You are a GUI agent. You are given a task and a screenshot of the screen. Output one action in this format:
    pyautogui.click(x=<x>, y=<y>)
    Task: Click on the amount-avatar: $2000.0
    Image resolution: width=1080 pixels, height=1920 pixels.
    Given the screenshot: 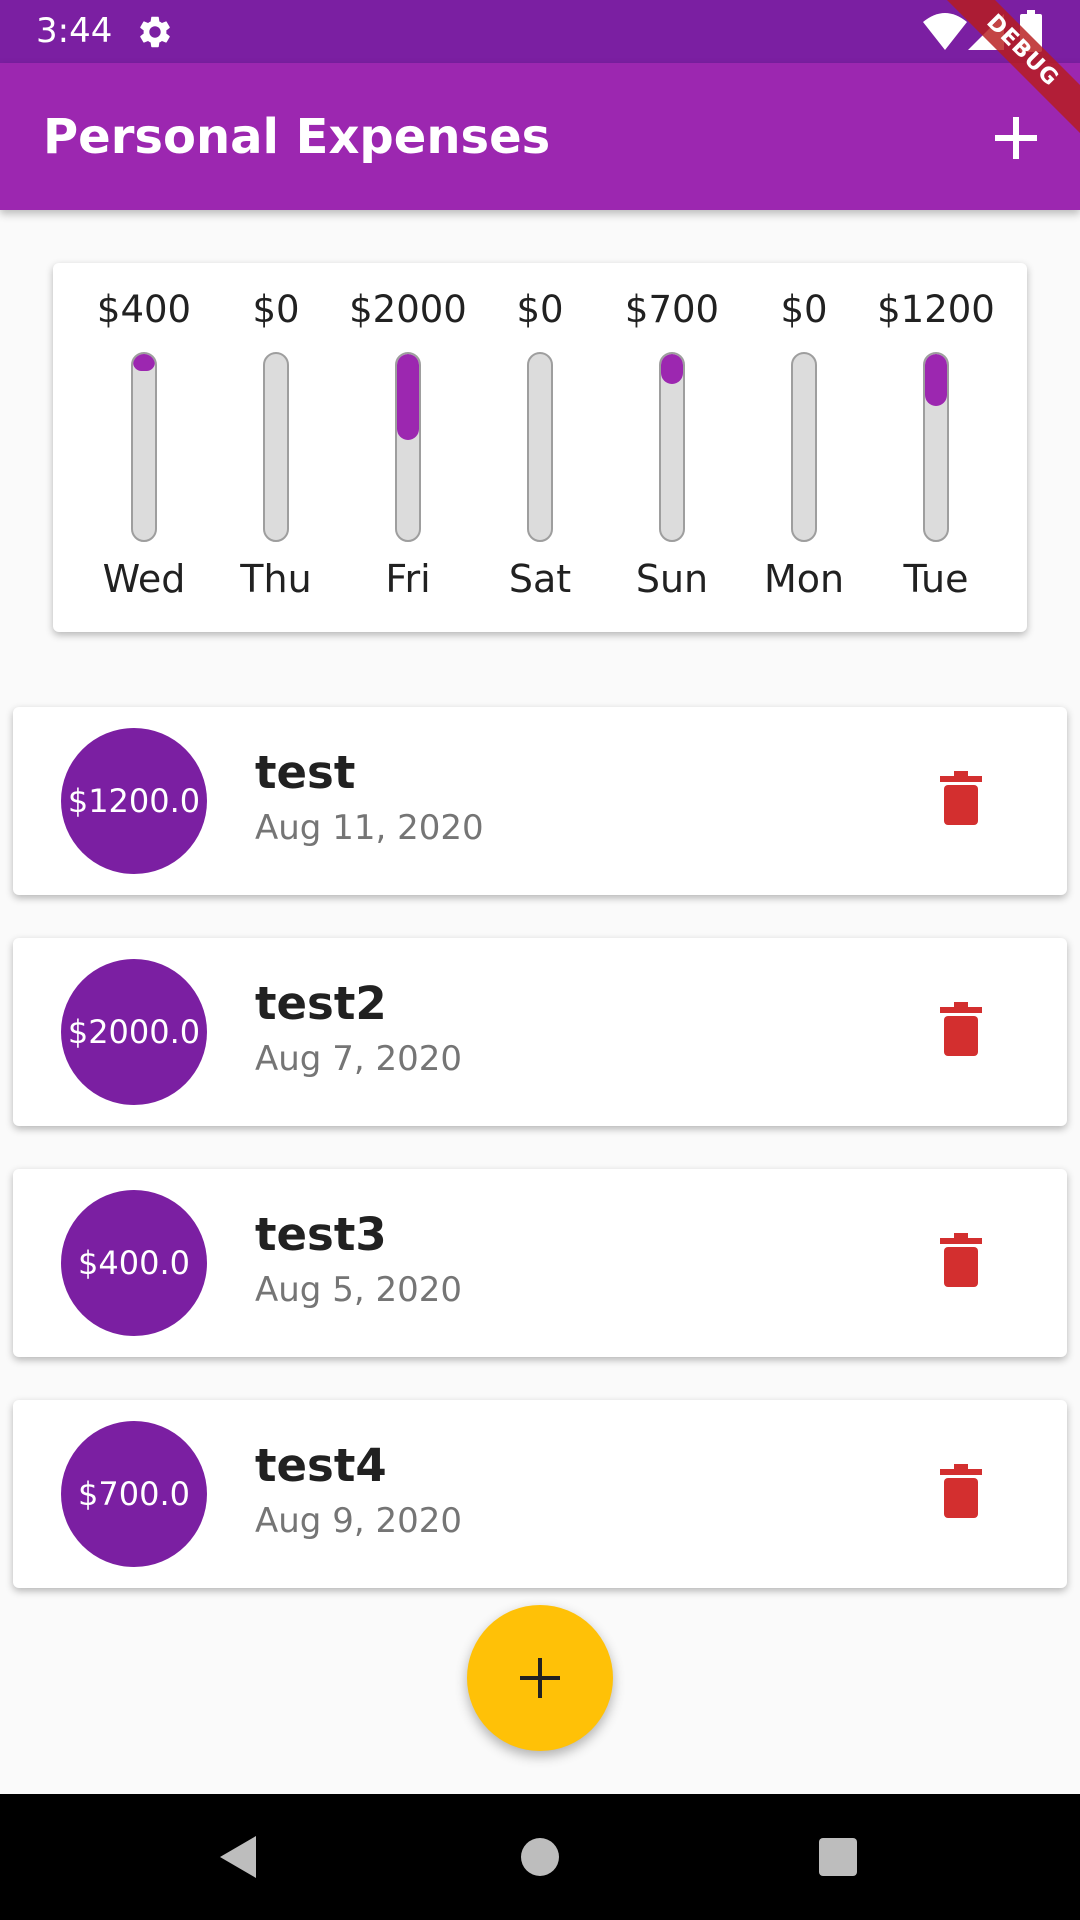 What is the action you would take?
    pyautogui.click(x=134, y=1032)
    